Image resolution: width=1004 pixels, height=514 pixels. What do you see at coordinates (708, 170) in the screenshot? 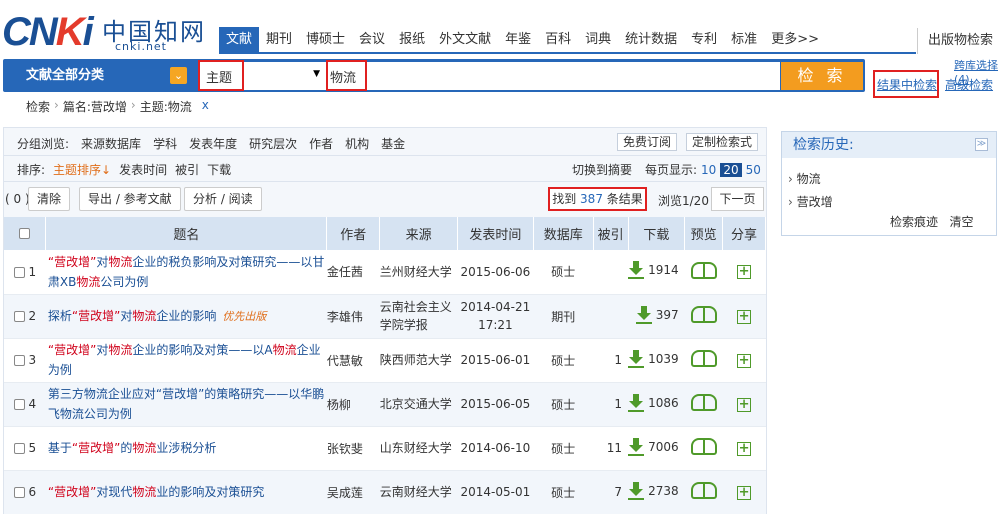
I see `per-page-option: 10` at bounding box center [708, 170].